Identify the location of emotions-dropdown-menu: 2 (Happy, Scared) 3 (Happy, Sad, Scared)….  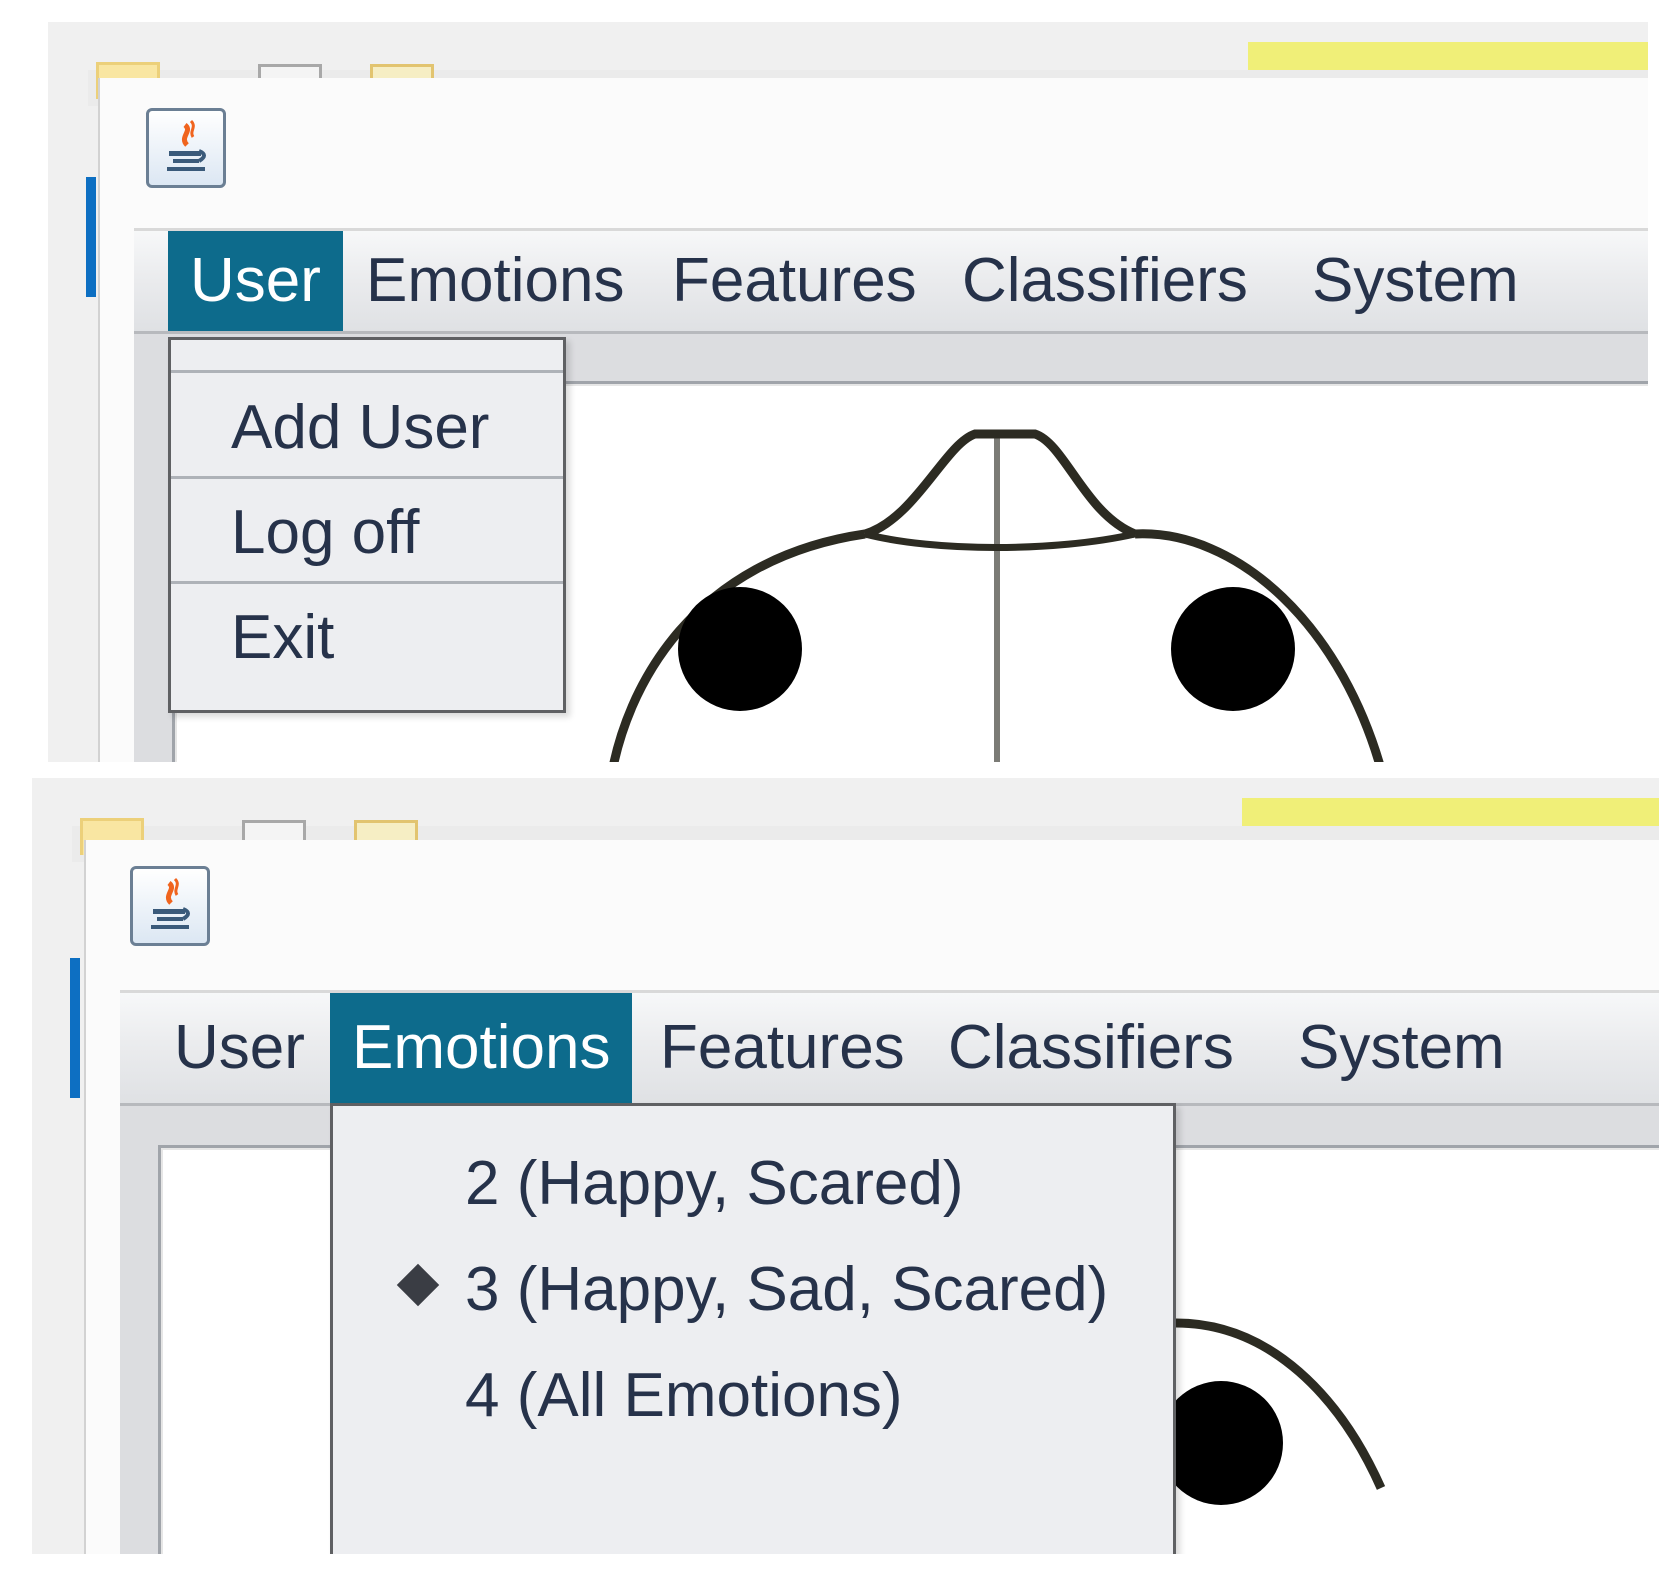
(753, 1328).